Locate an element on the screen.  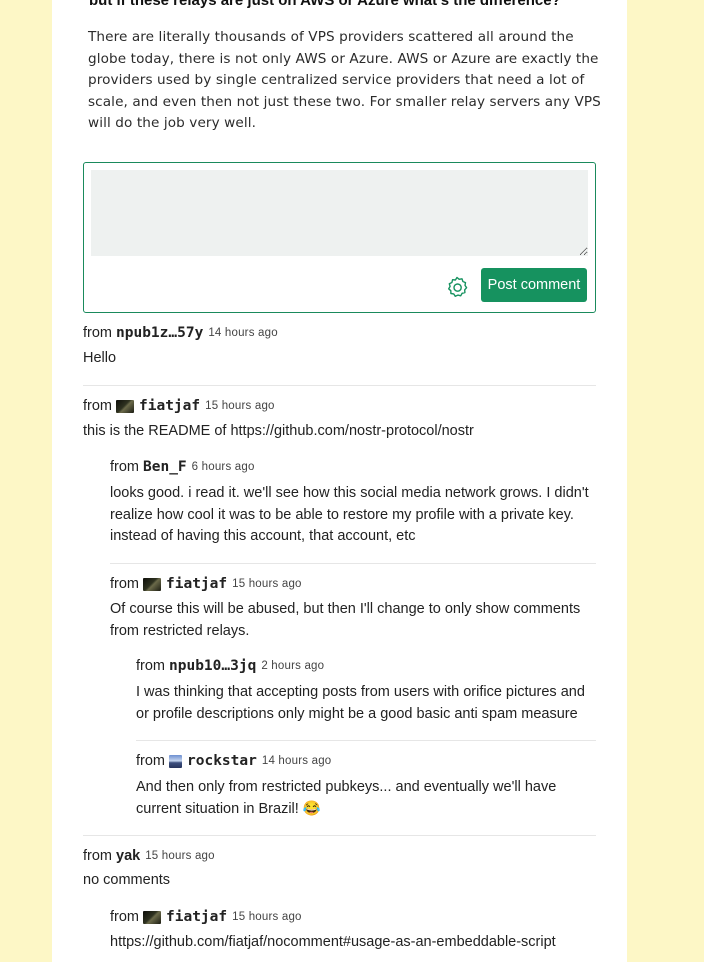
timestamp: 6 hours ago is located at coordinates (223, 467).